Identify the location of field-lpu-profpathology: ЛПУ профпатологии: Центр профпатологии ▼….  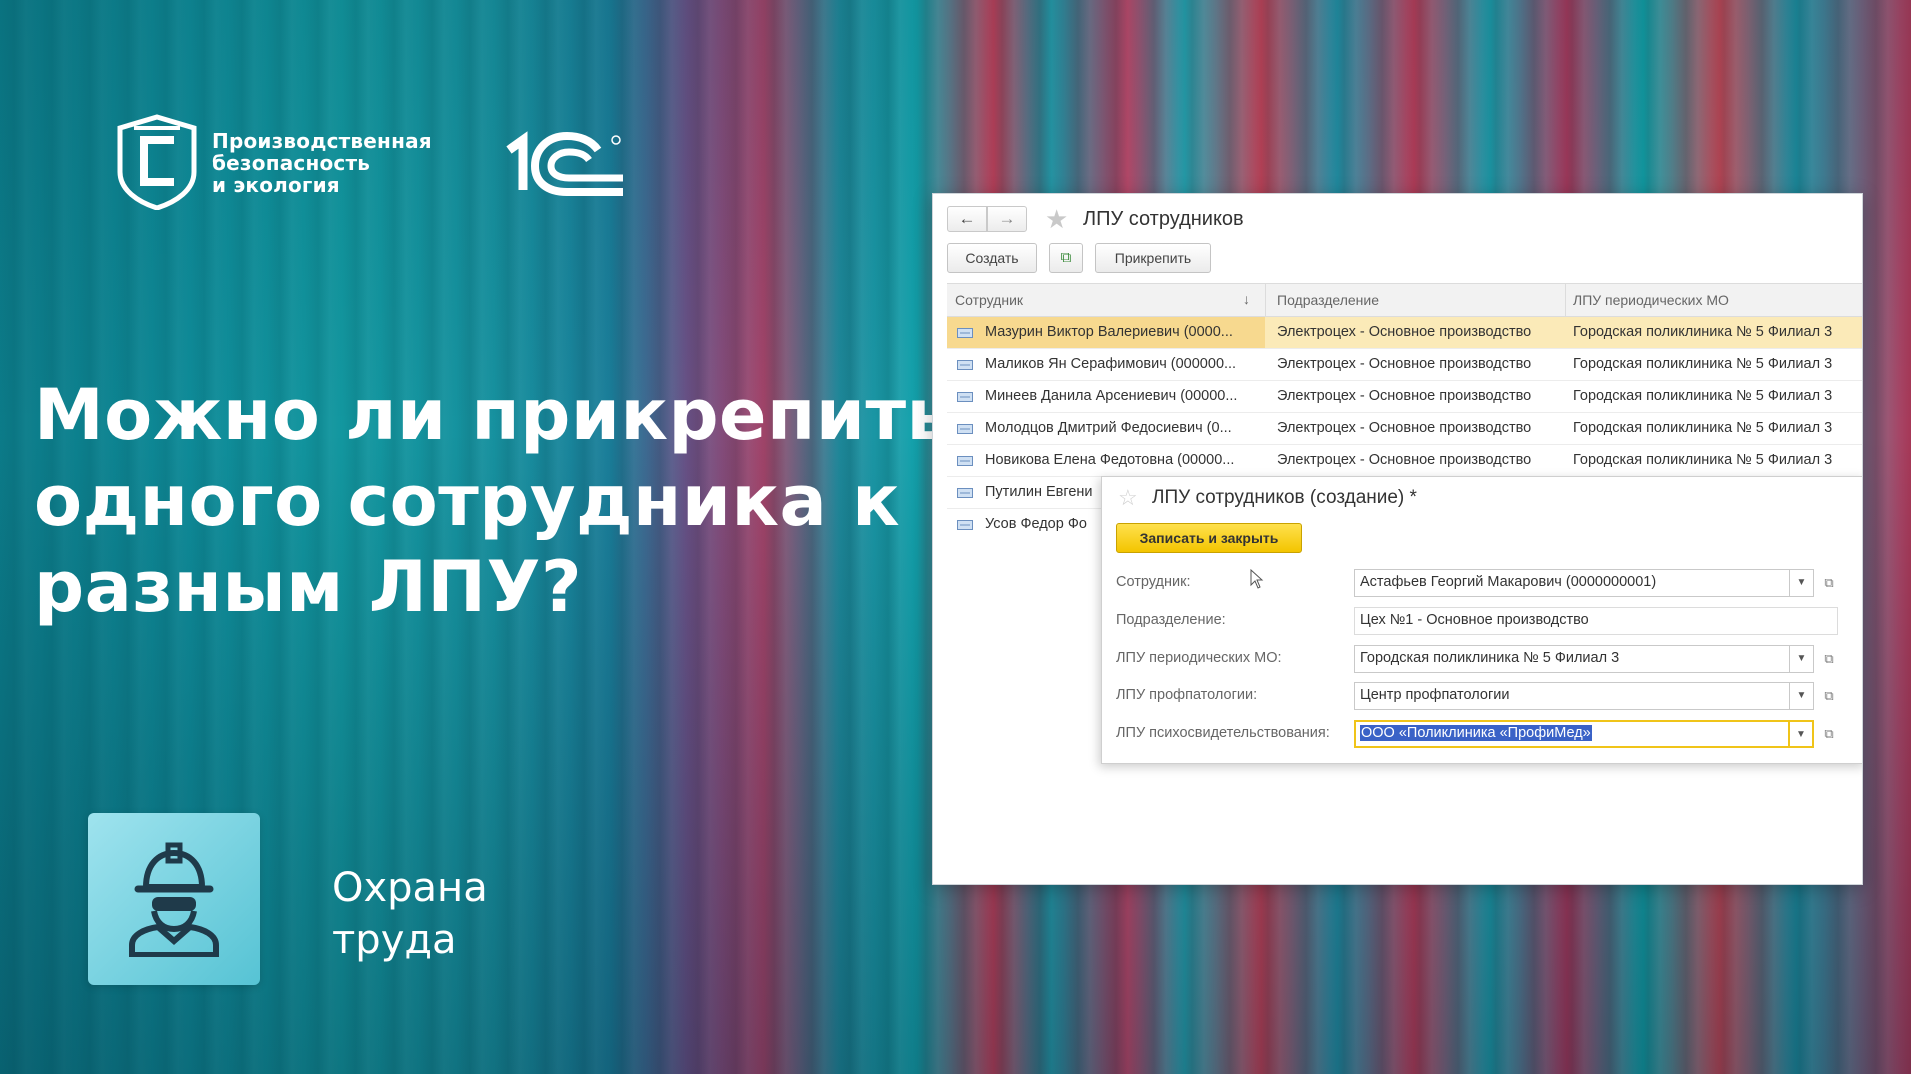
(1486, 696).